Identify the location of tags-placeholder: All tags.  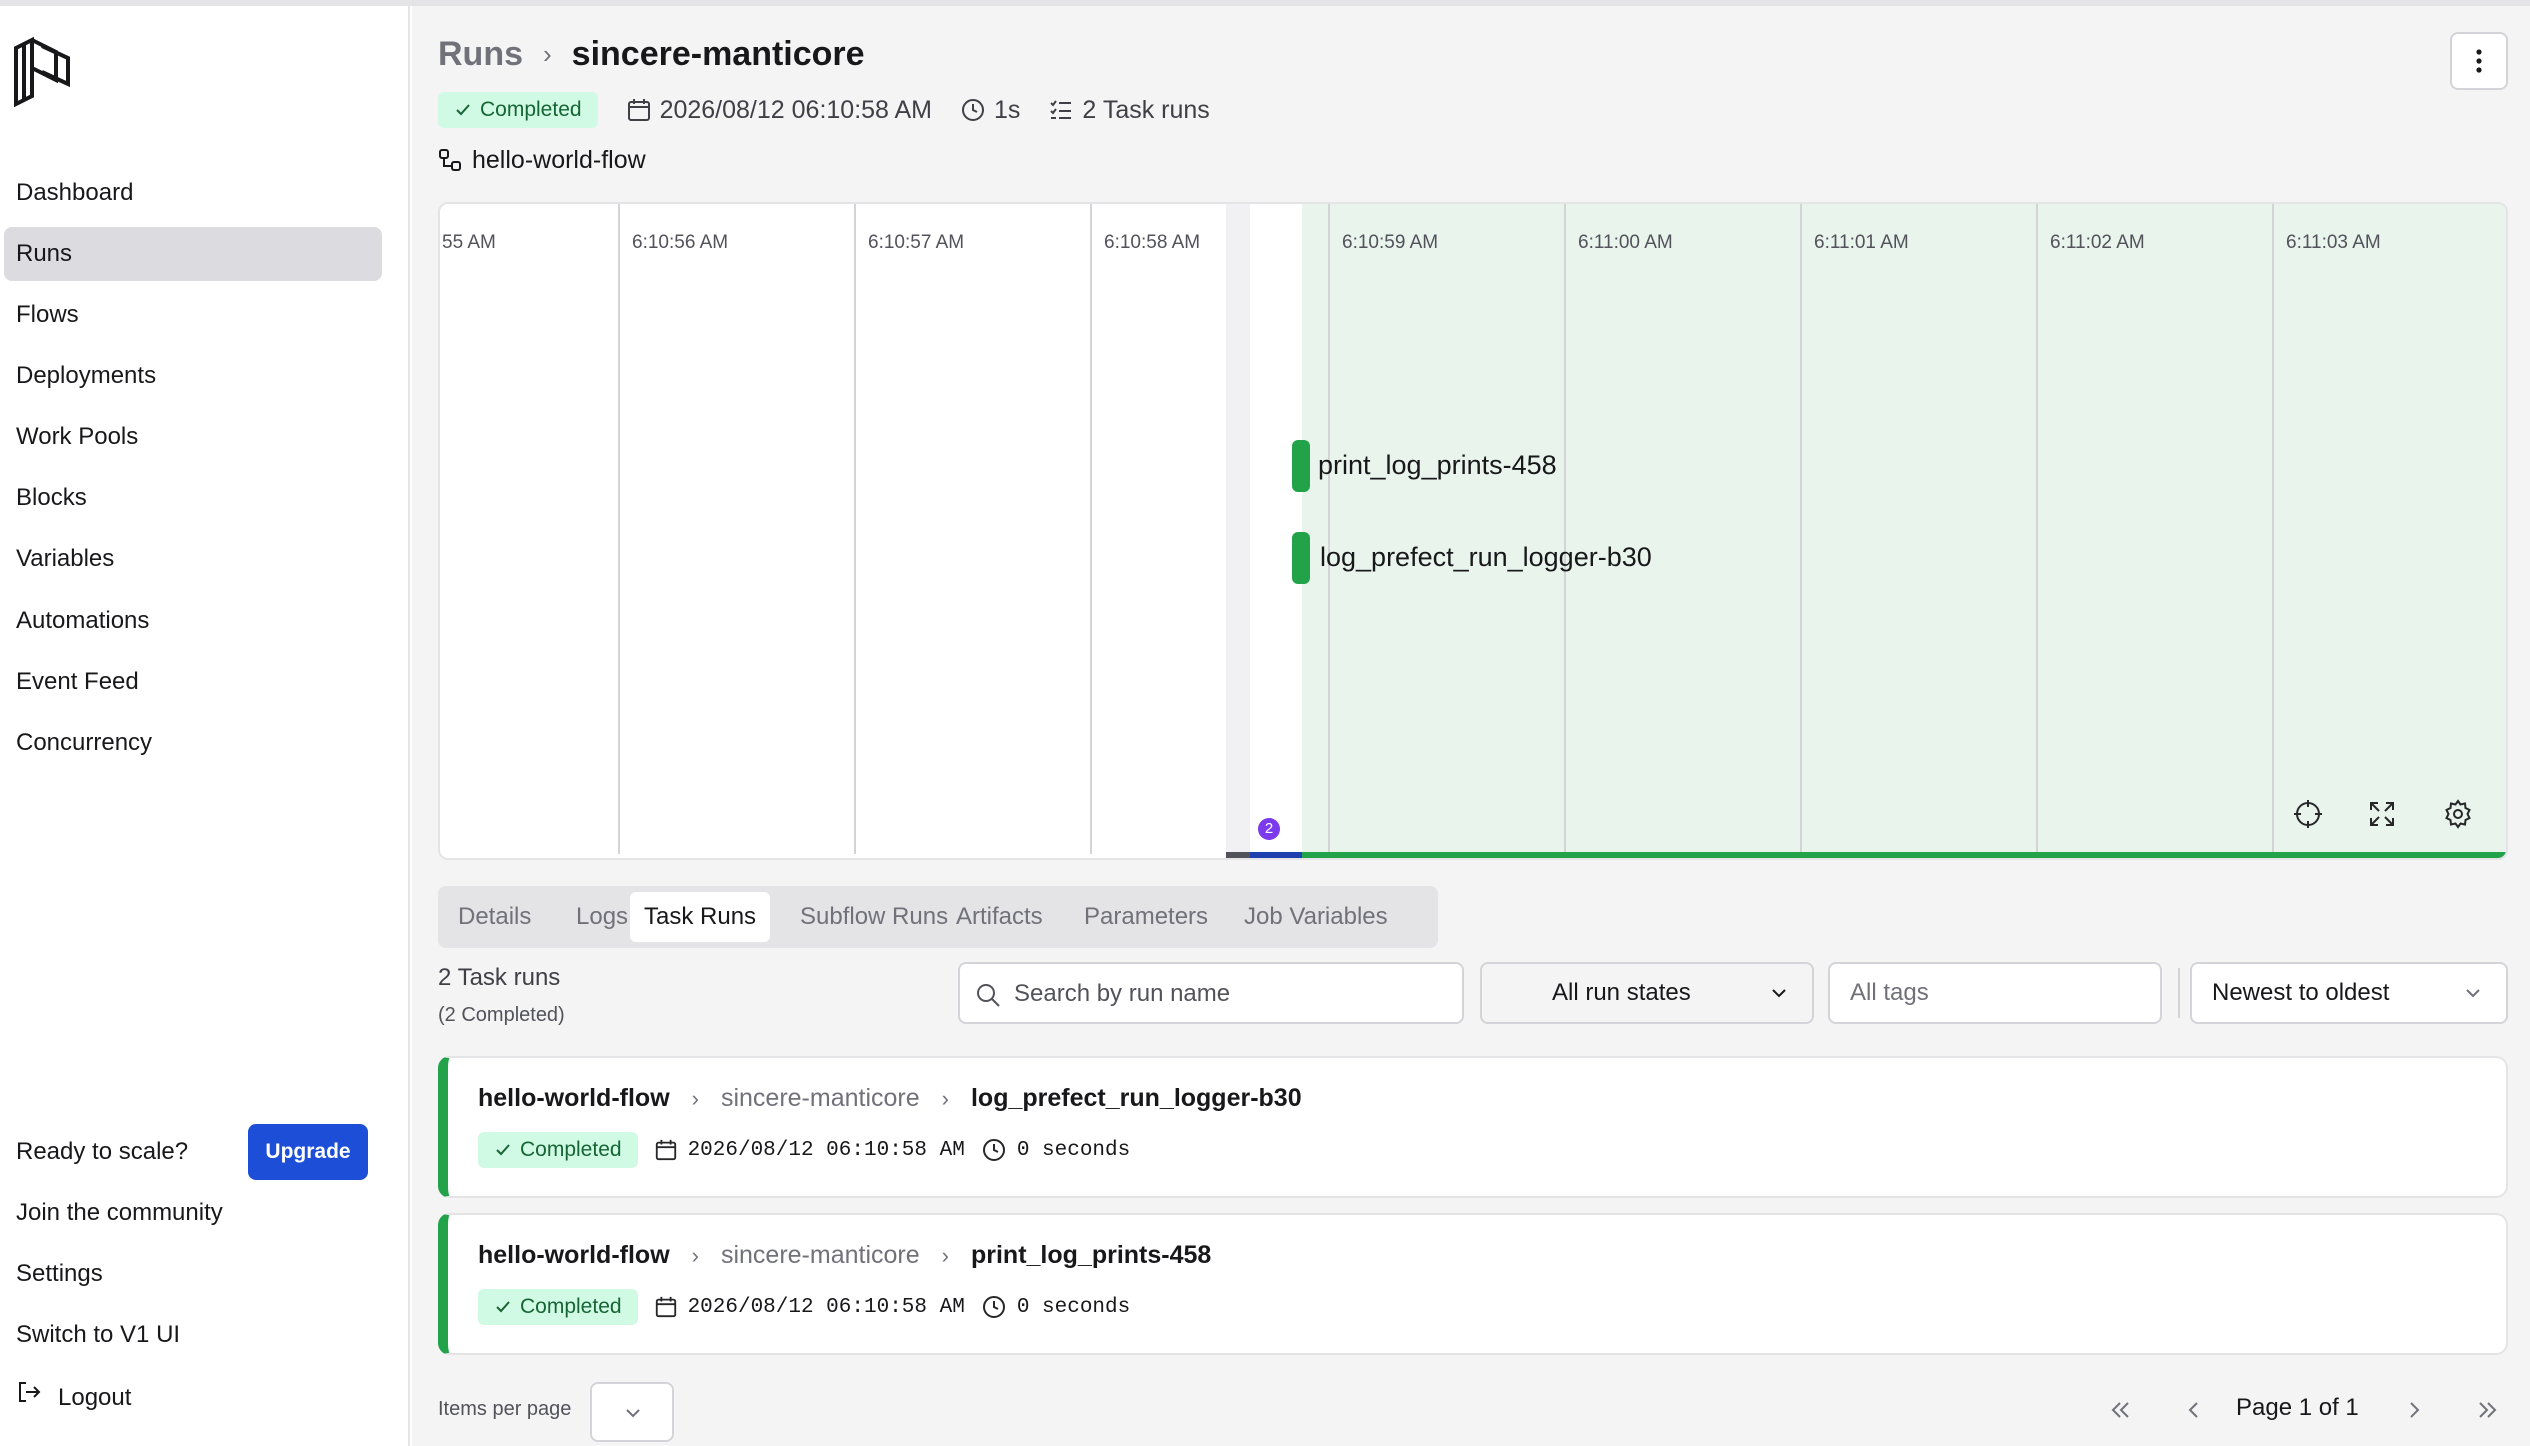
(1889, 992).